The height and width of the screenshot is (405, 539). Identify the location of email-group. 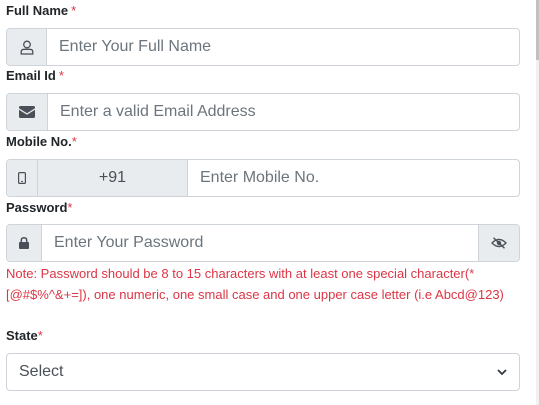
(263, 112).